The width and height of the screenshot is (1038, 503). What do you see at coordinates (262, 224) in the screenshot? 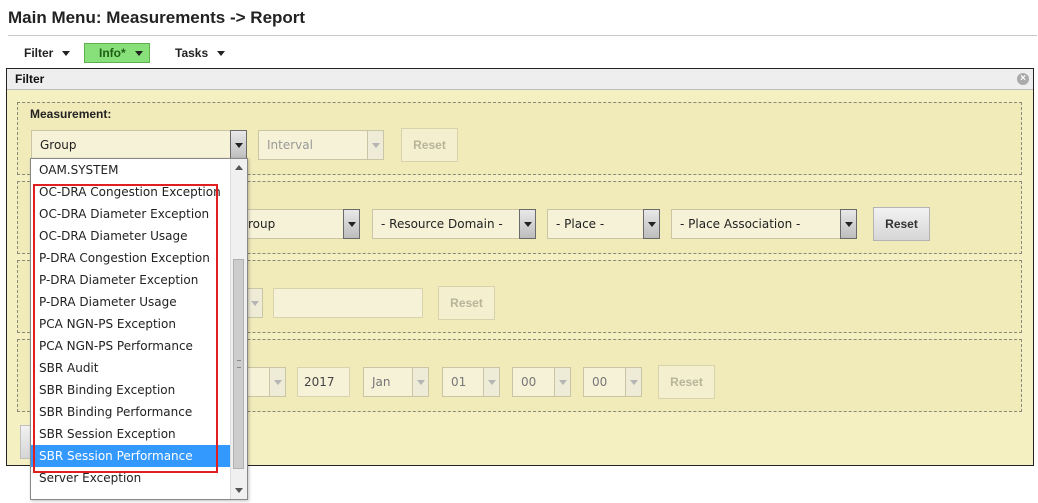
I see `scope-group-value: roup` at bounding box center [262, 224].